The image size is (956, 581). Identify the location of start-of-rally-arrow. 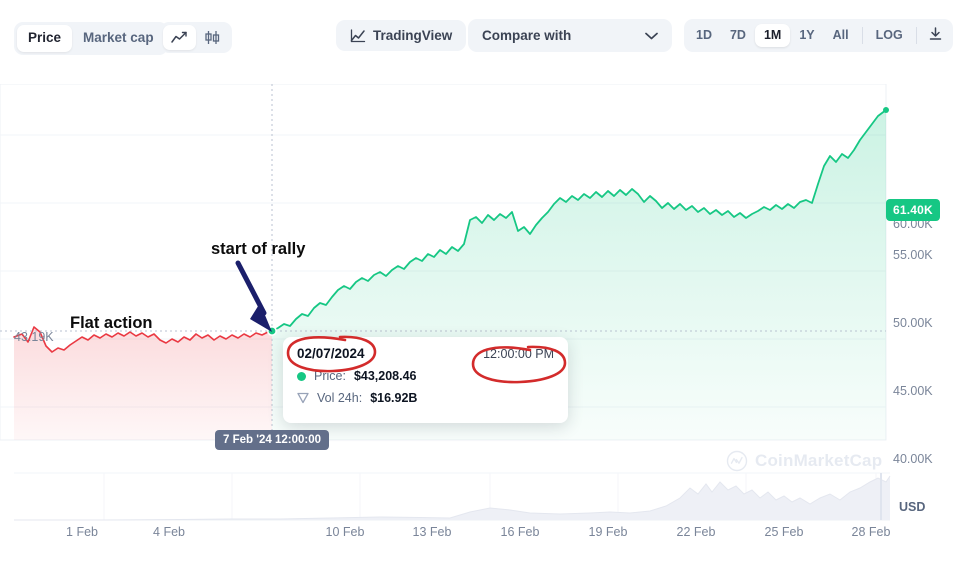
(253, 296).